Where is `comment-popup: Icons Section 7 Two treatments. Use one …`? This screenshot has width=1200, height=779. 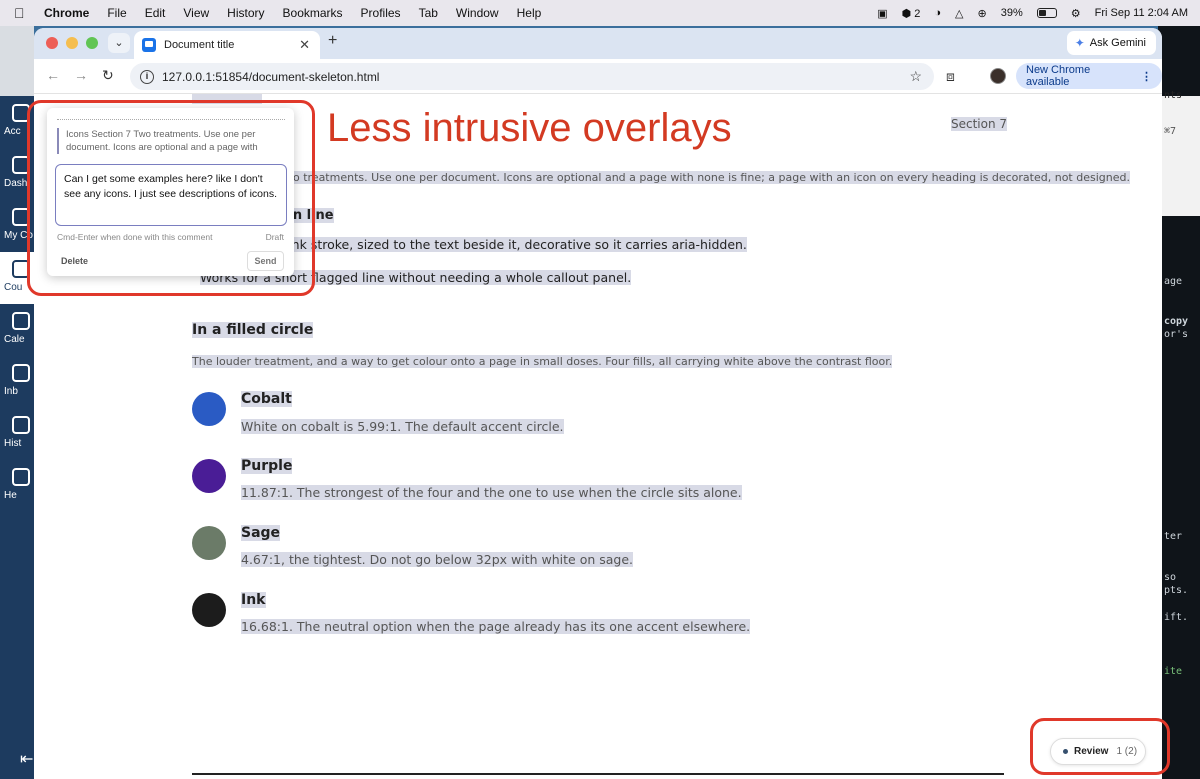 comment-popup: Icons Section 7 Two treatments. Use one … is located at coordinates (170, 192).